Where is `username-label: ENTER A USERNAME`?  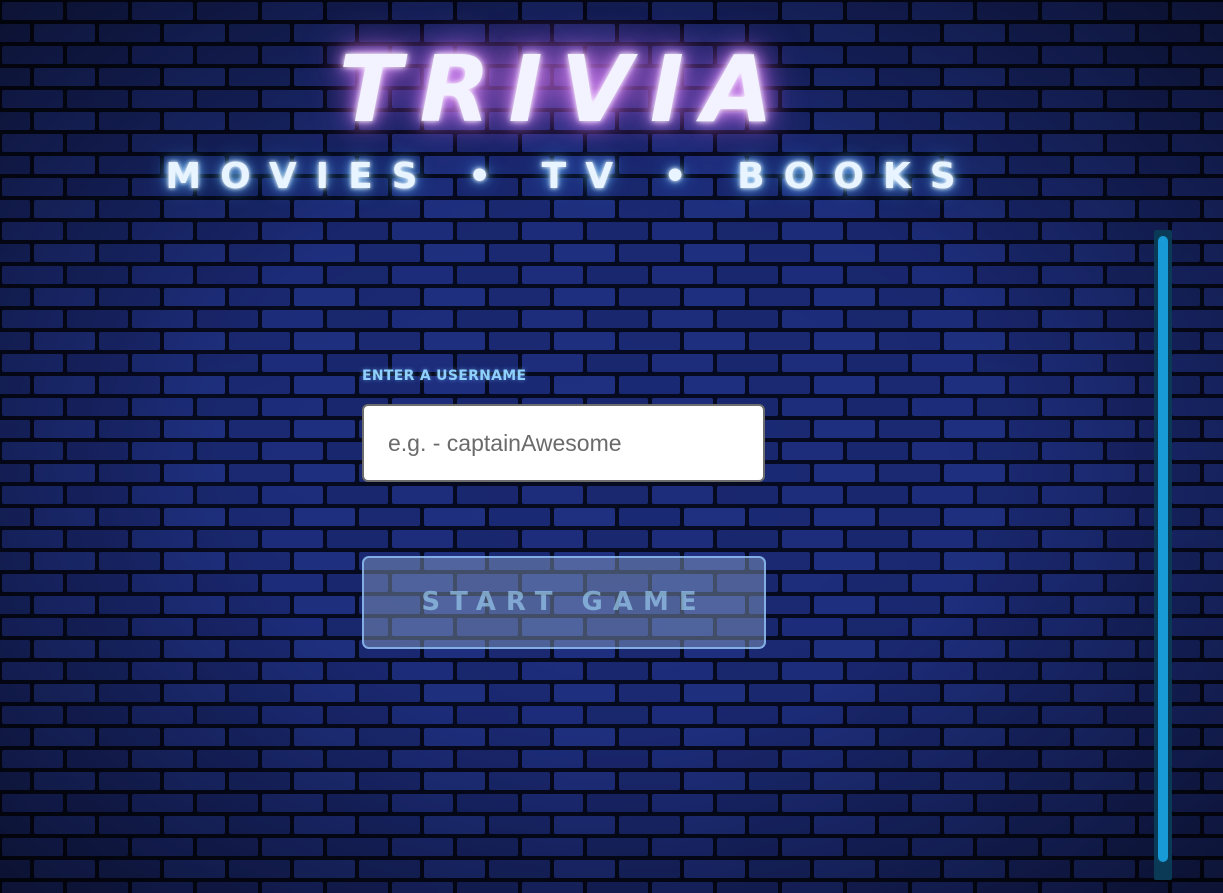 username-label: ENTER A USERNAME is located at coordinates (444, 376).